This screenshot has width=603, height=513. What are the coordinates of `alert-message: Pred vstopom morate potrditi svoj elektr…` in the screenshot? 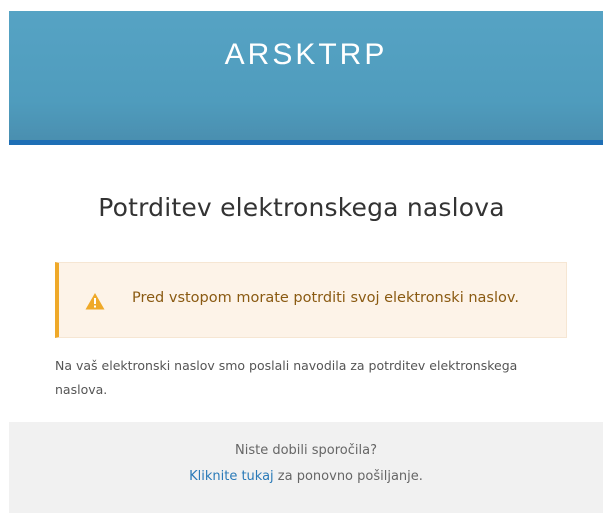 It's located at (325, 298).